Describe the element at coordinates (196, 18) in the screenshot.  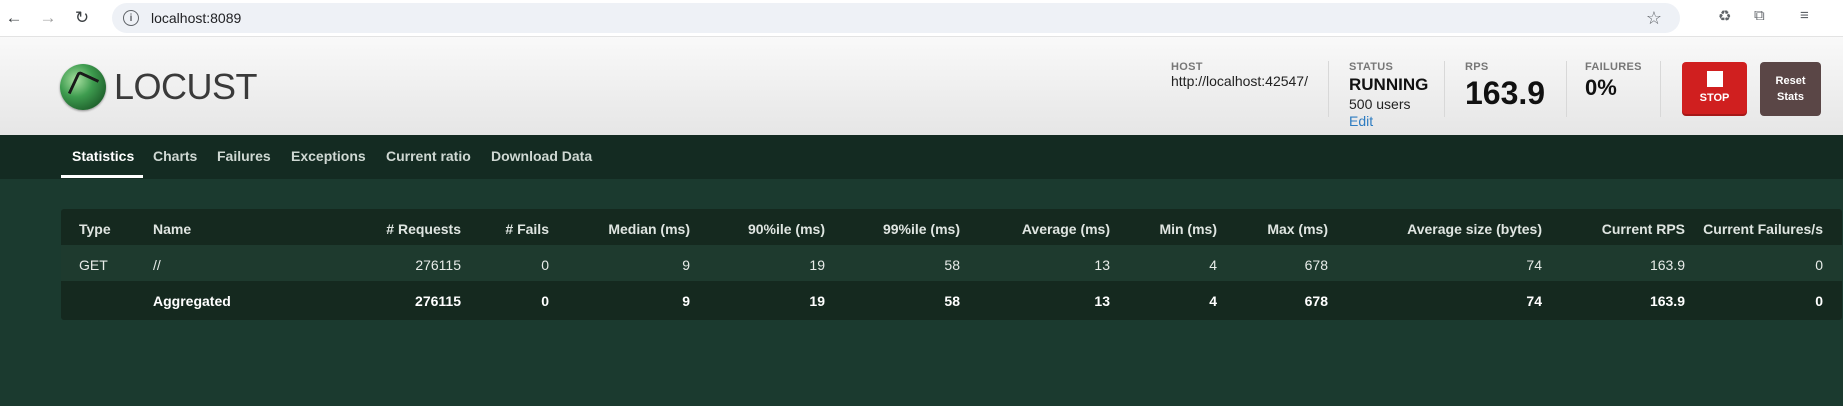
I see `url-text: localhost:8089` at that location.